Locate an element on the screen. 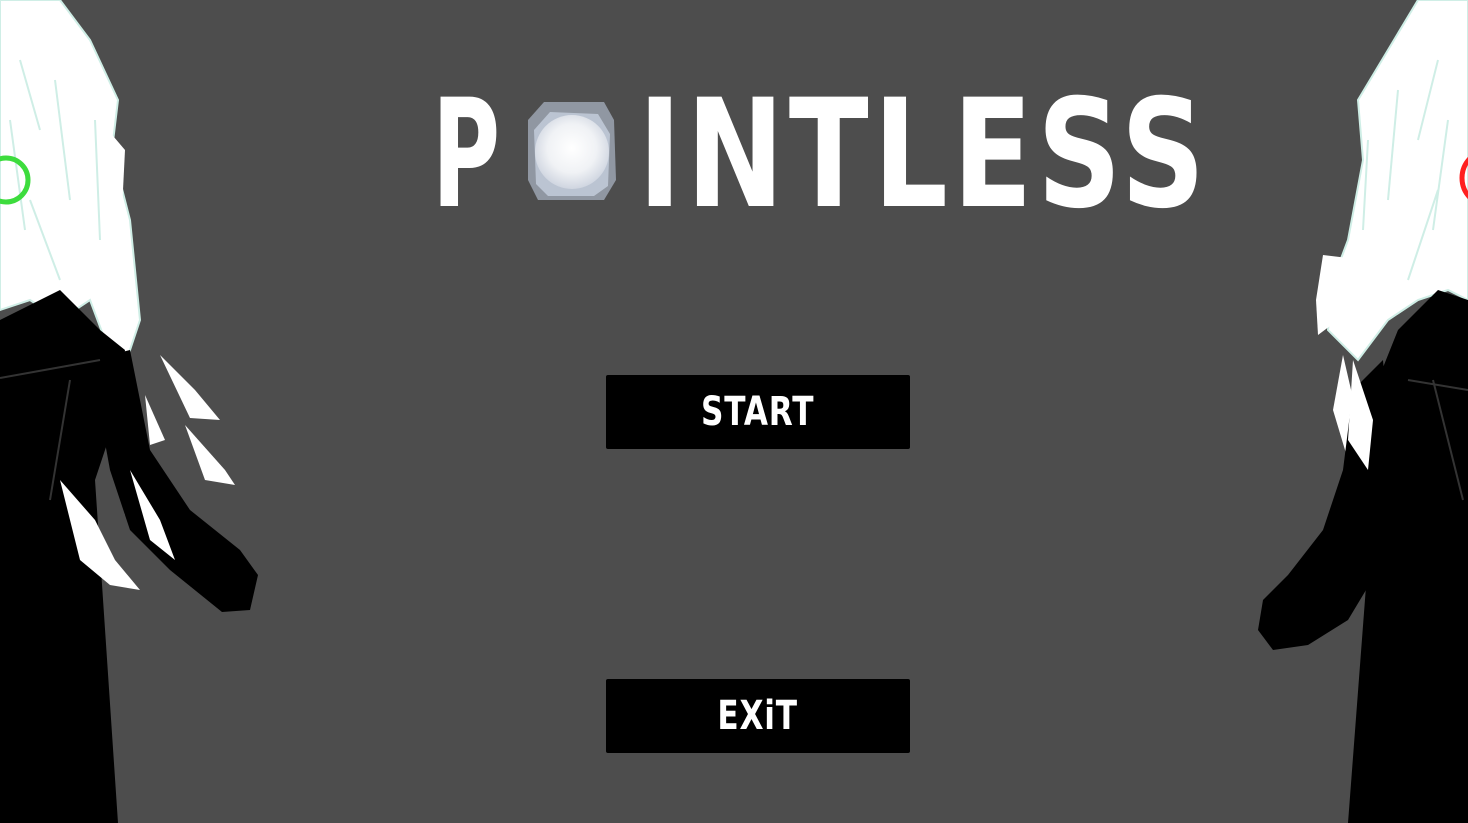  title-letter-p: P is located at coordinates (466, 155).